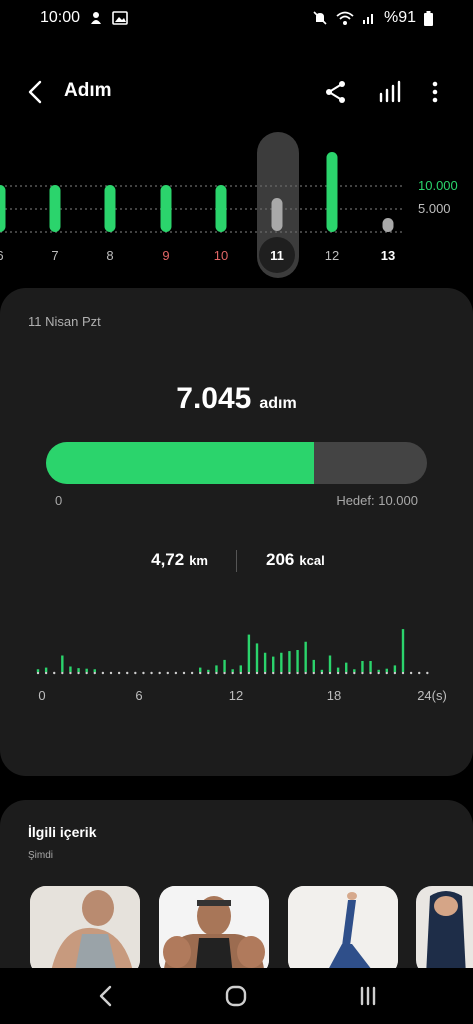 Image resolution: width=473 pixels, height=1024 pixels. I want to click on hour-tick-label: 0, so click(41, 695).